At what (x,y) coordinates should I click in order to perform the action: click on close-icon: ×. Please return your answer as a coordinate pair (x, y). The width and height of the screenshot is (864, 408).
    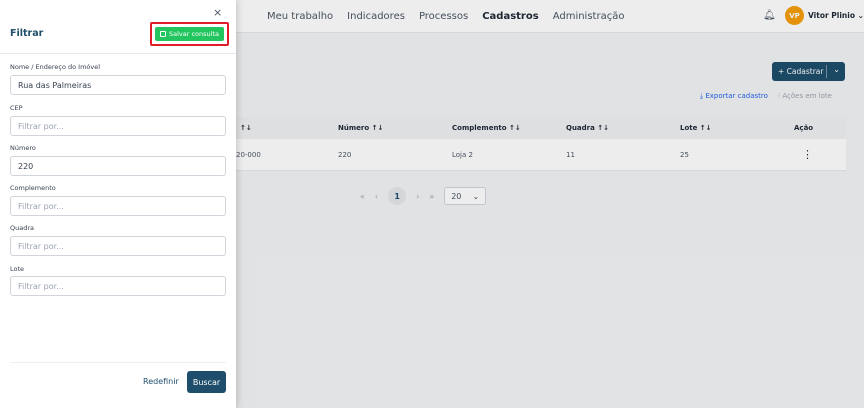
    Looking at the image, I should click on (217, 12).